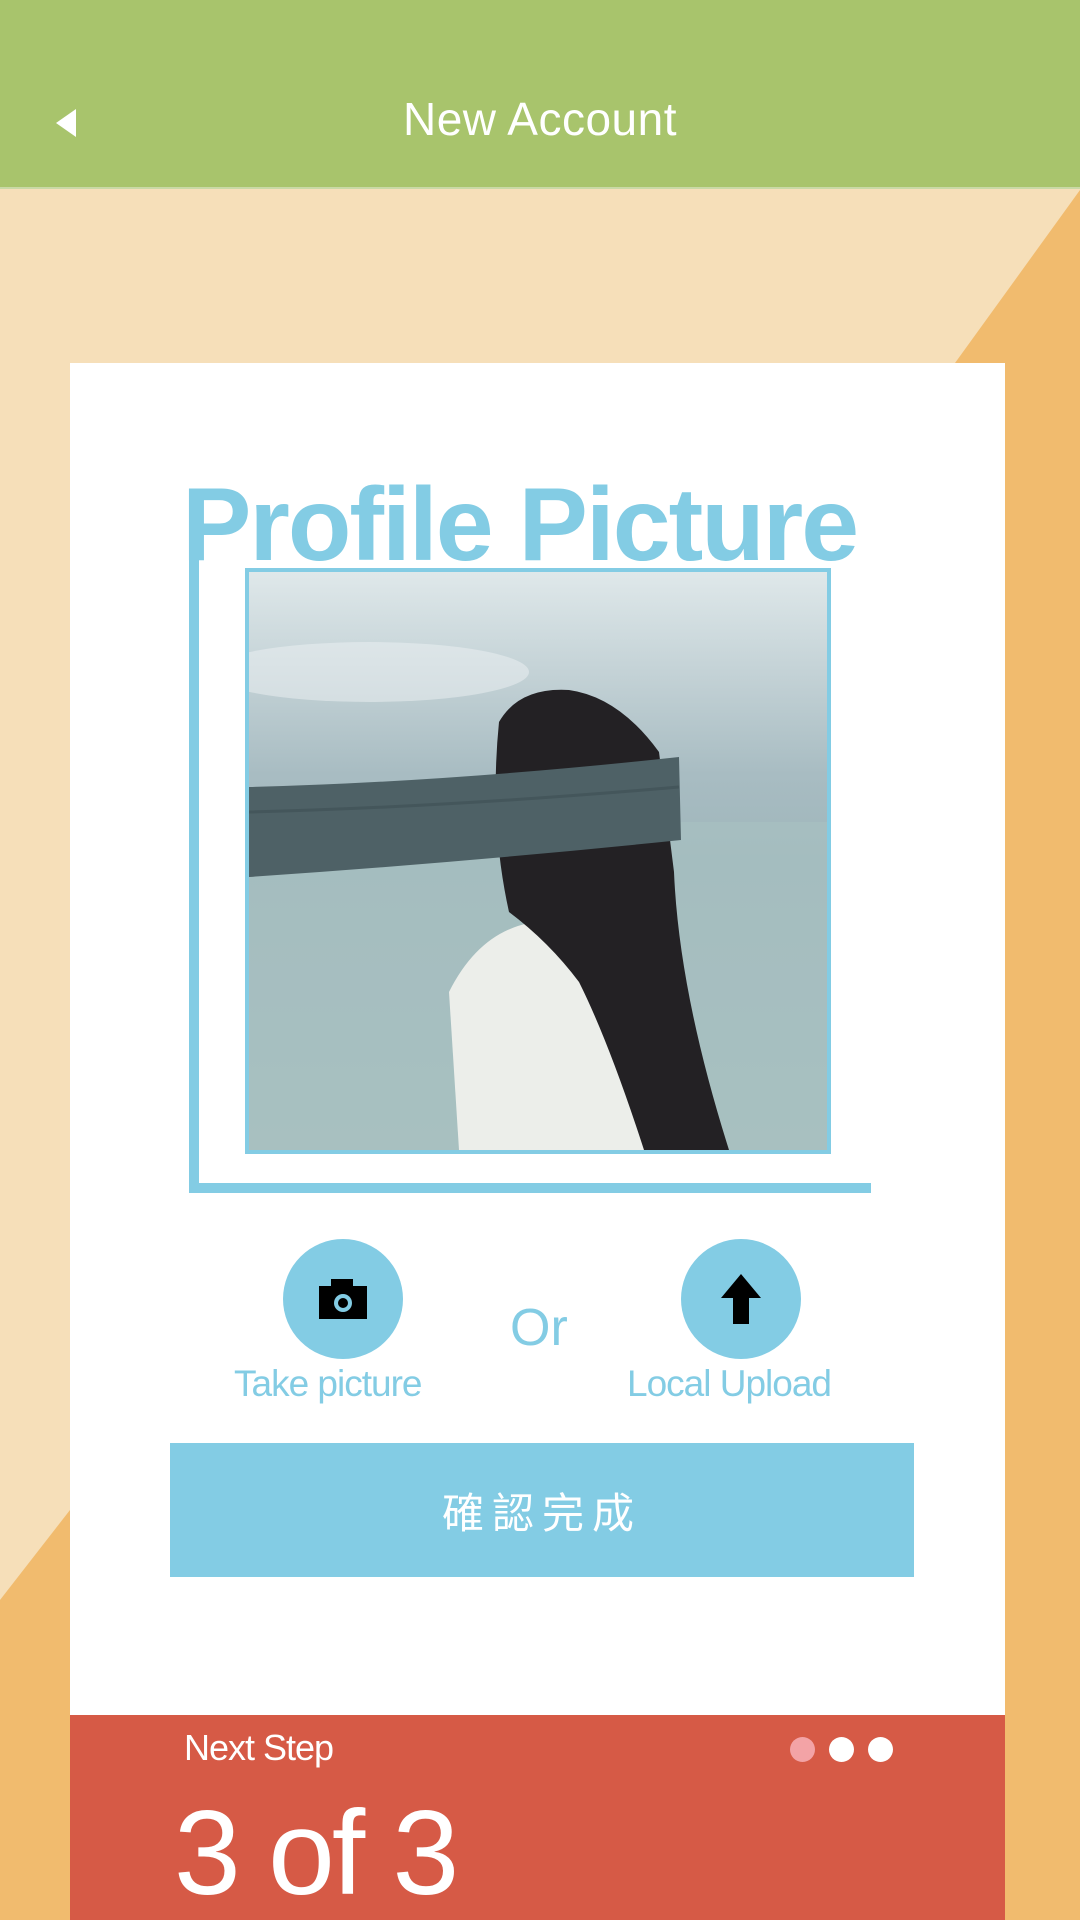 Image resolution: width=1080 pixels, height=1920 pixels. I want to click on step-dots, so click(841, 1749).